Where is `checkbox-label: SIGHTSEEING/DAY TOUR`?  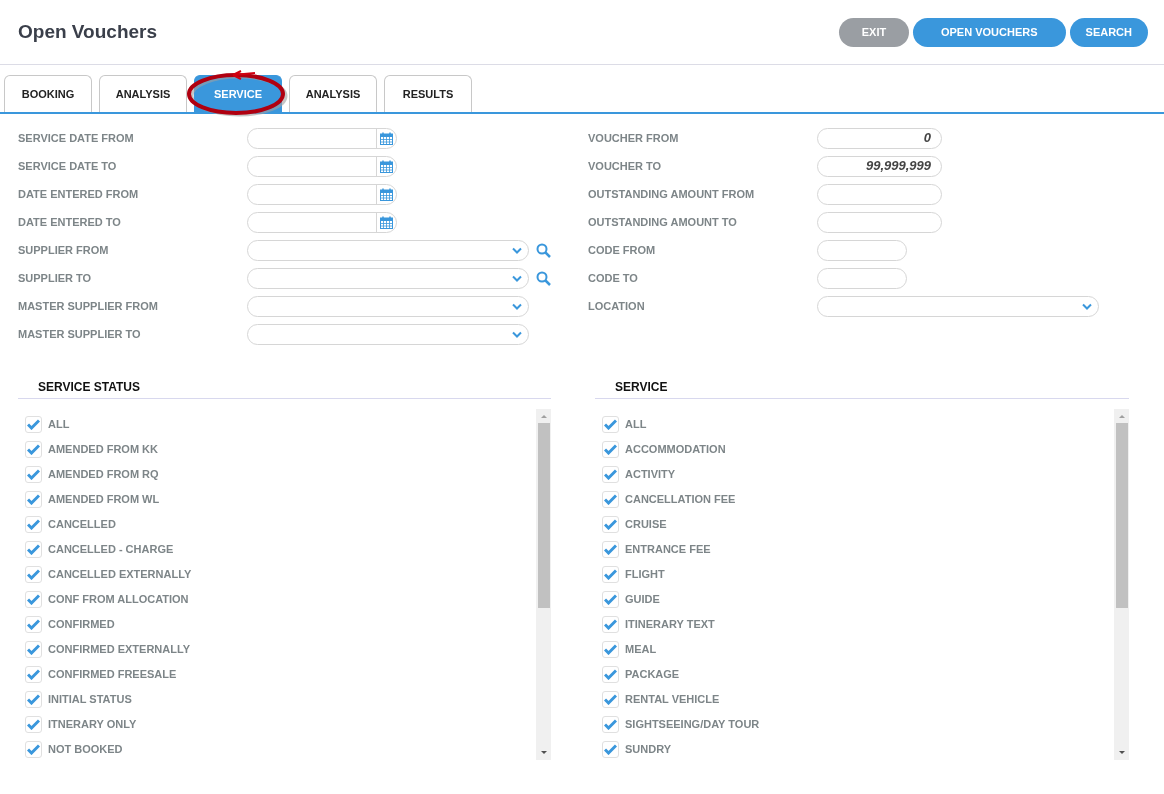 checkbox-label: SIGHTSEEING/DAY TOUR is located at coordinates (692, 725).